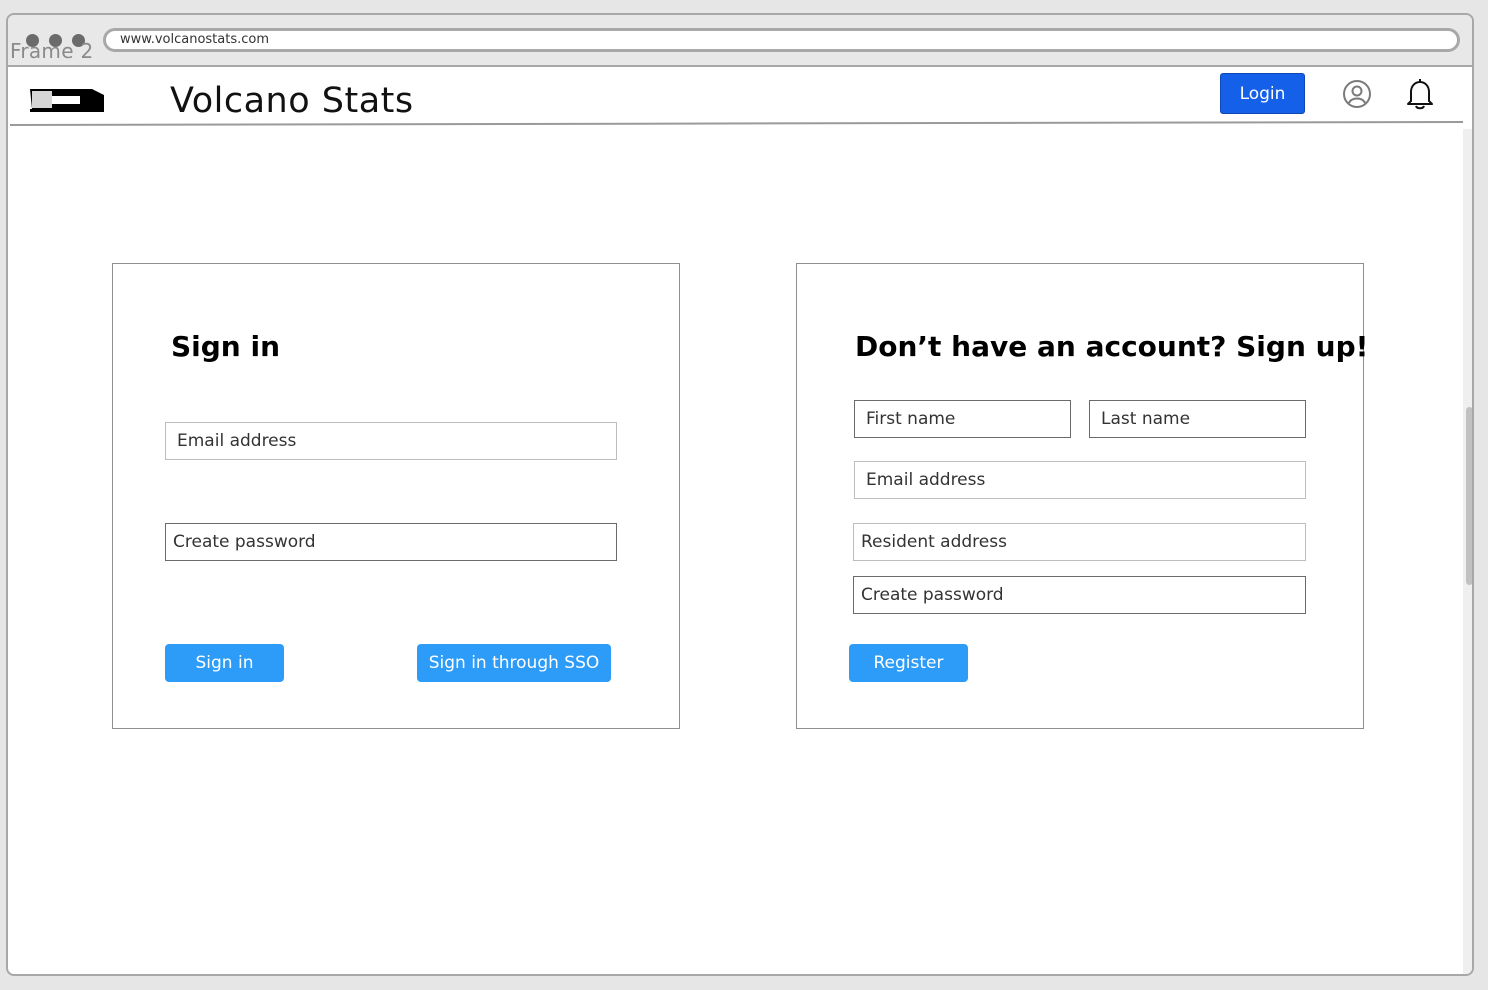  I want to click on user-icon, so click(1357, 94).